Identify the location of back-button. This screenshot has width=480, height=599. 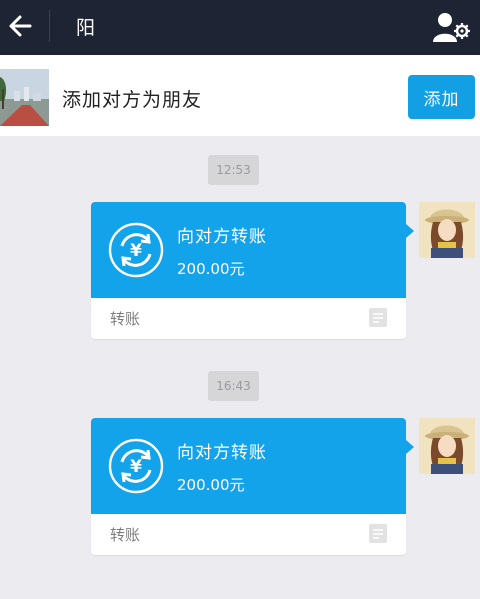
(21, 26).